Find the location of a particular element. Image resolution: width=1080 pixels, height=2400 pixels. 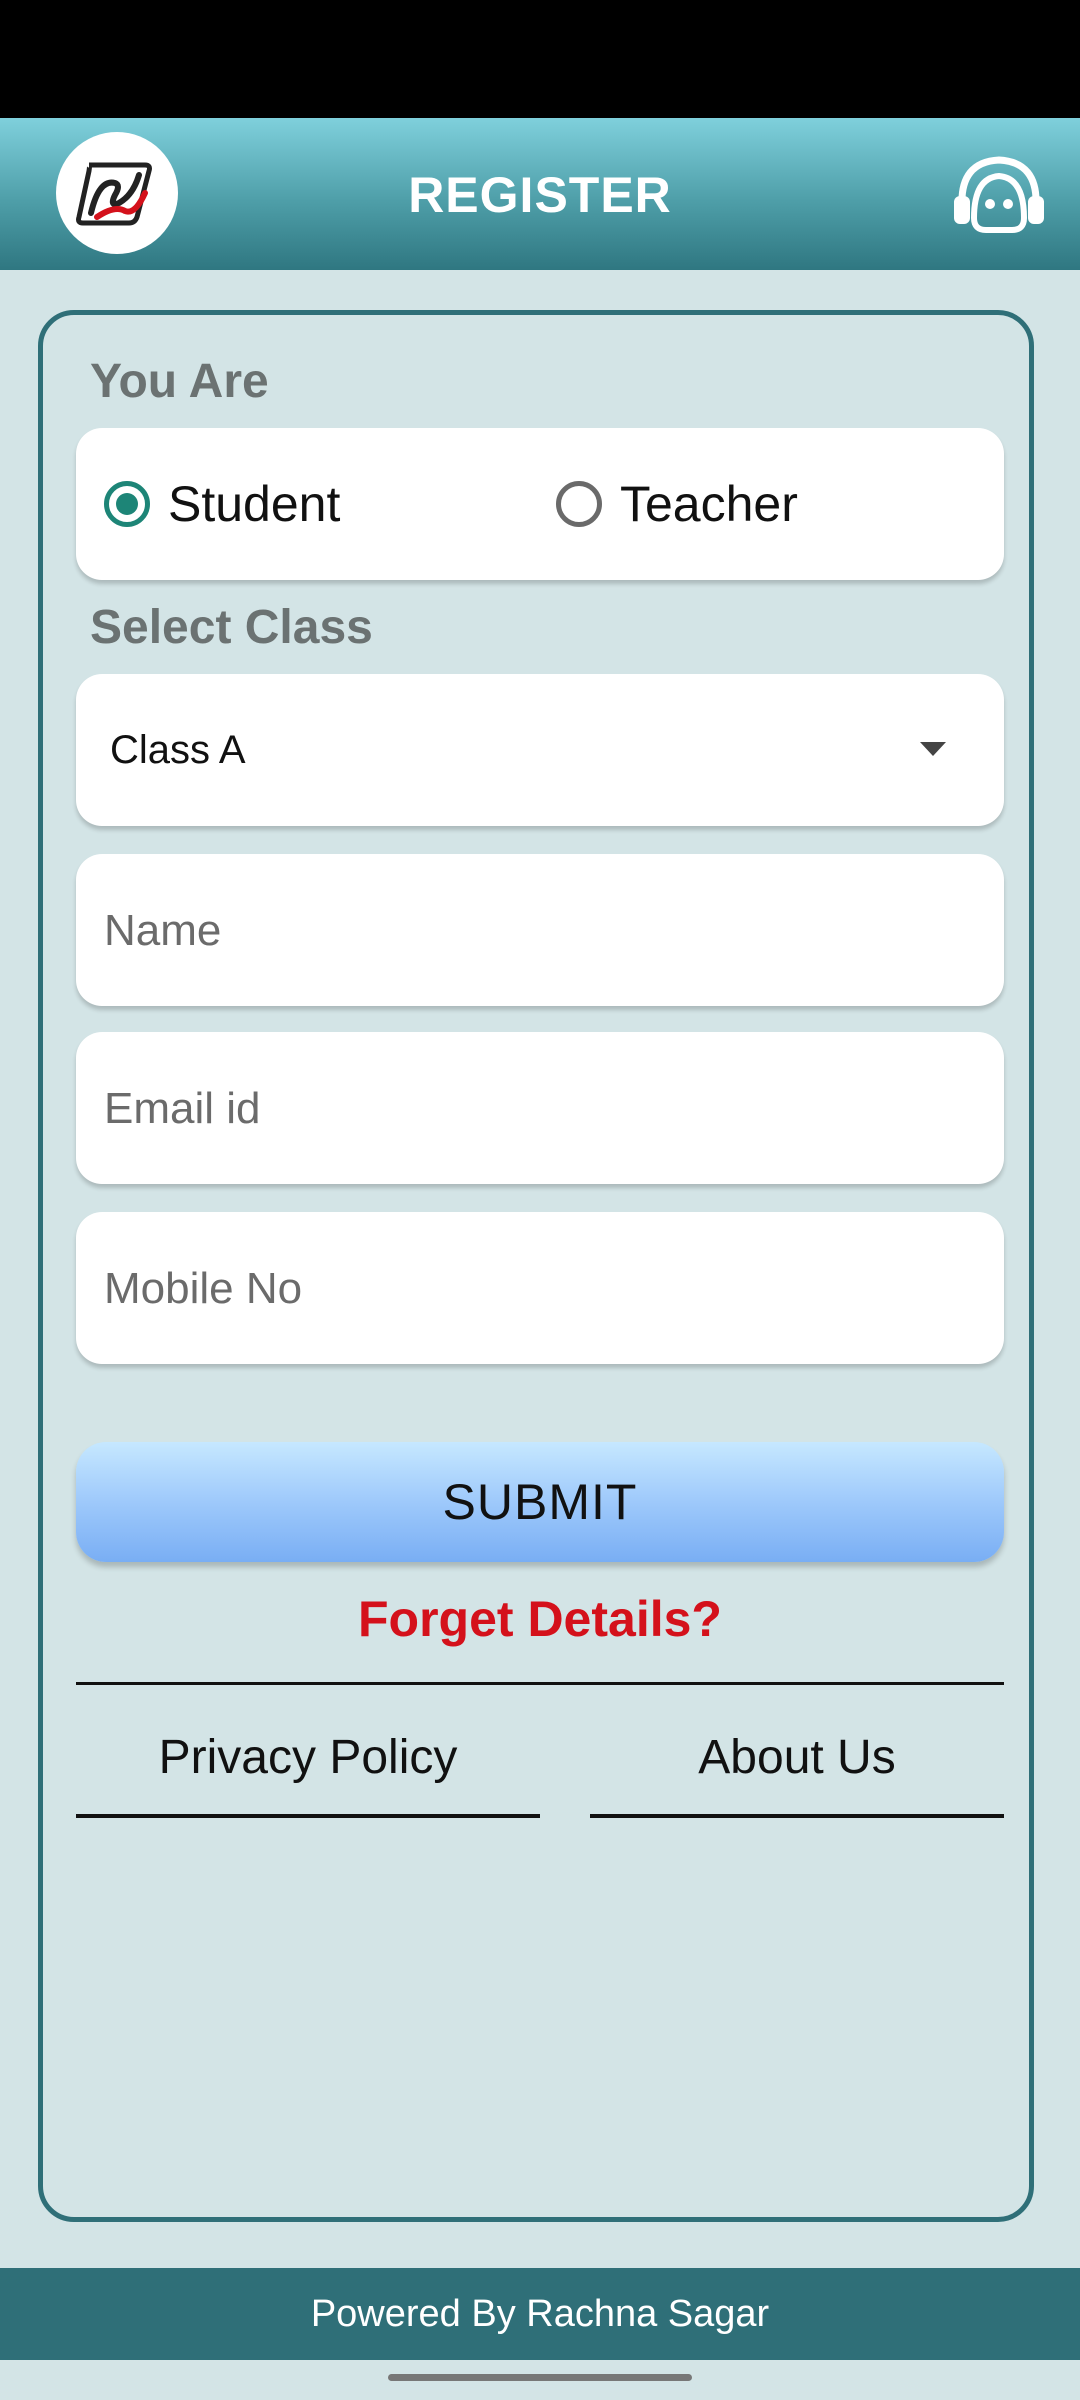

submit-button: SUBMIT is located at coordinates (540, 1502).